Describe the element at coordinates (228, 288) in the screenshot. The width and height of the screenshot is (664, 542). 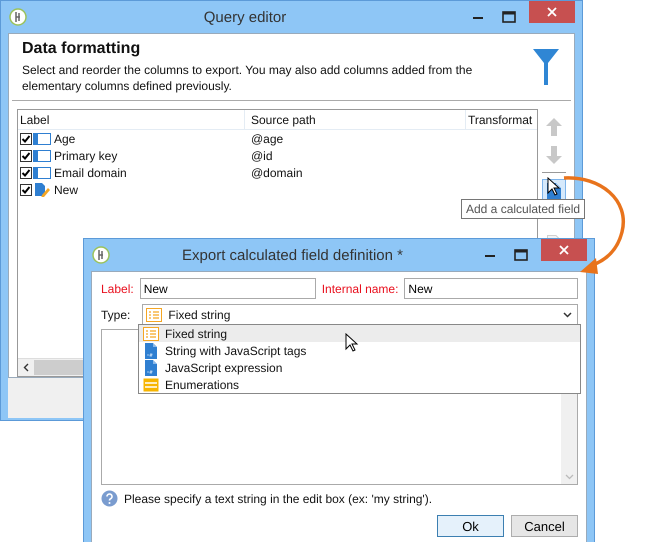
I see `label-field: New` at that location.